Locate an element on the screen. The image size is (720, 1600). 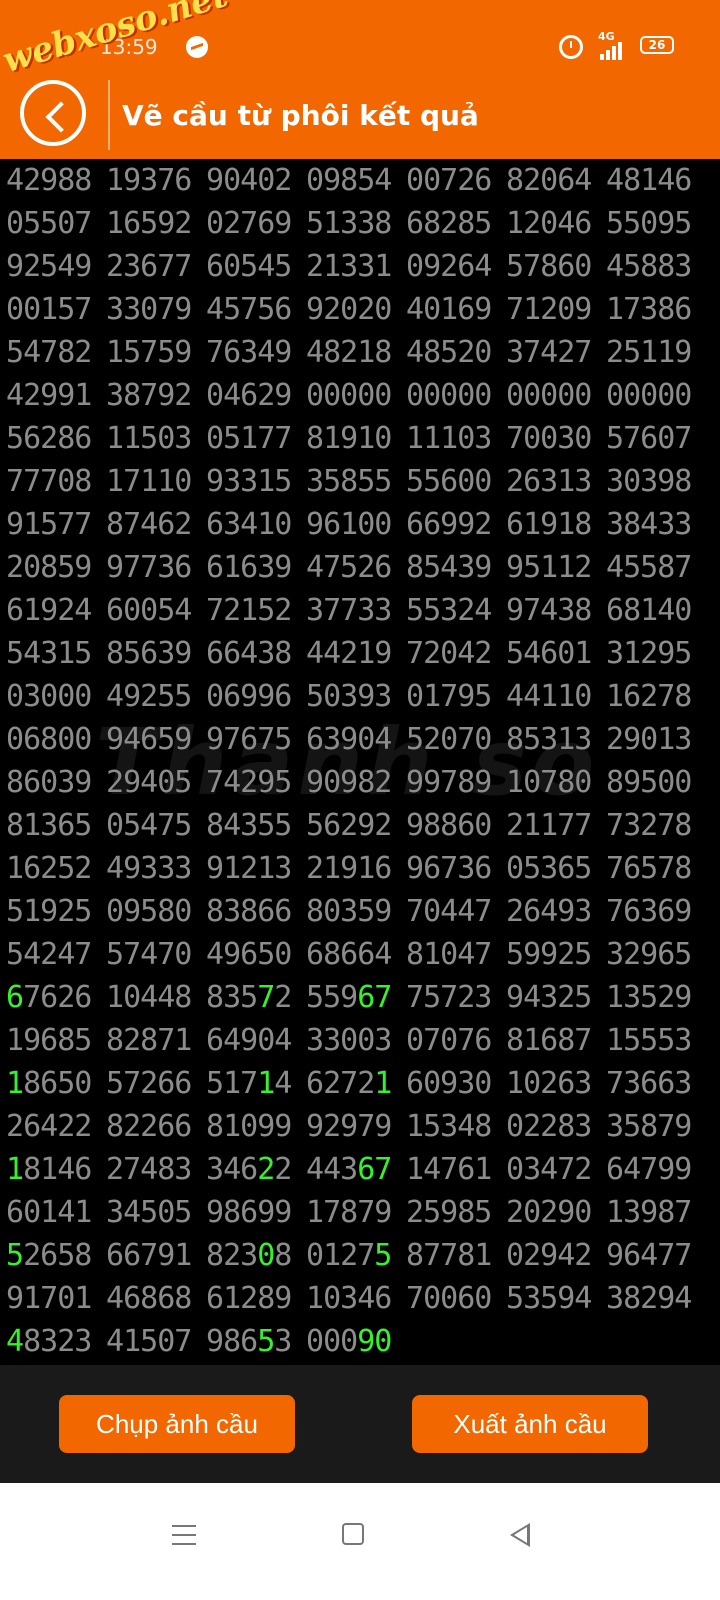
number-cell: 00157 is located at coordinates (53, 309).